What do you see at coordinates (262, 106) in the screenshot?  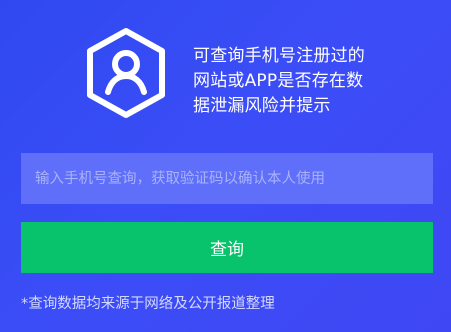 I see `description-line: 据泄漏风险并提示` at bounding box center [262, 106].